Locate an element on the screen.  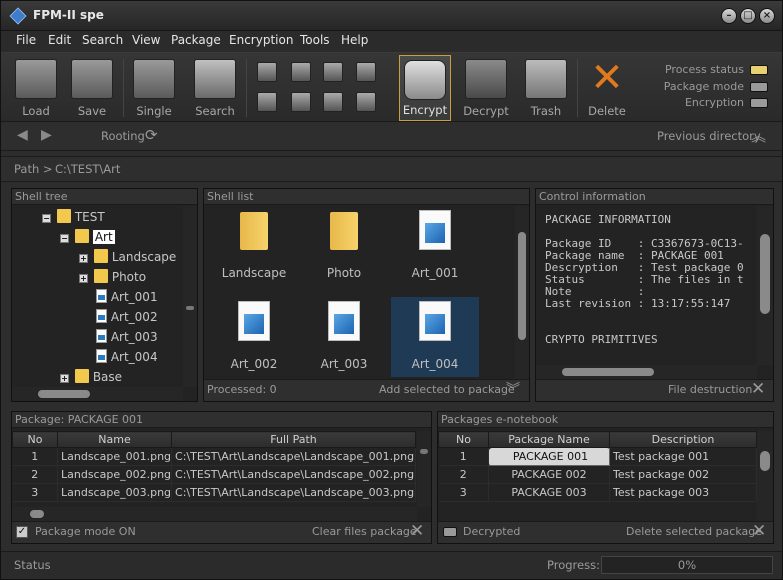
menu-edit: Edit is located at coordinates (59, 40).